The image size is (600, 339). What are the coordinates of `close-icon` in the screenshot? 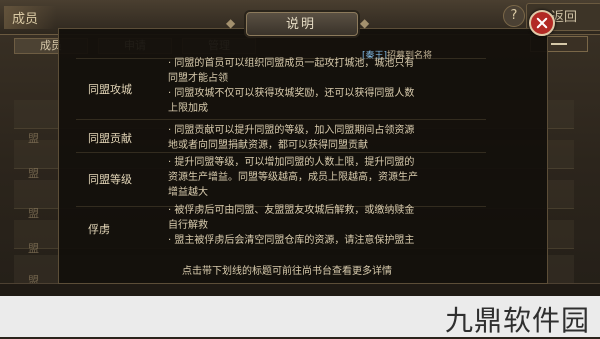 It's located at (542, 23).